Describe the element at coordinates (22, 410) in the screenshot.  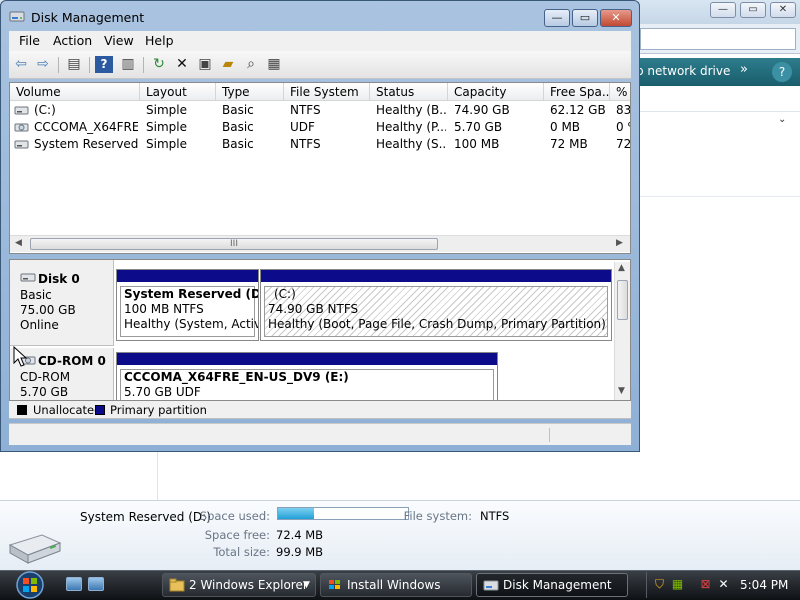
I see `legend-swatch-unallocated` at that location.